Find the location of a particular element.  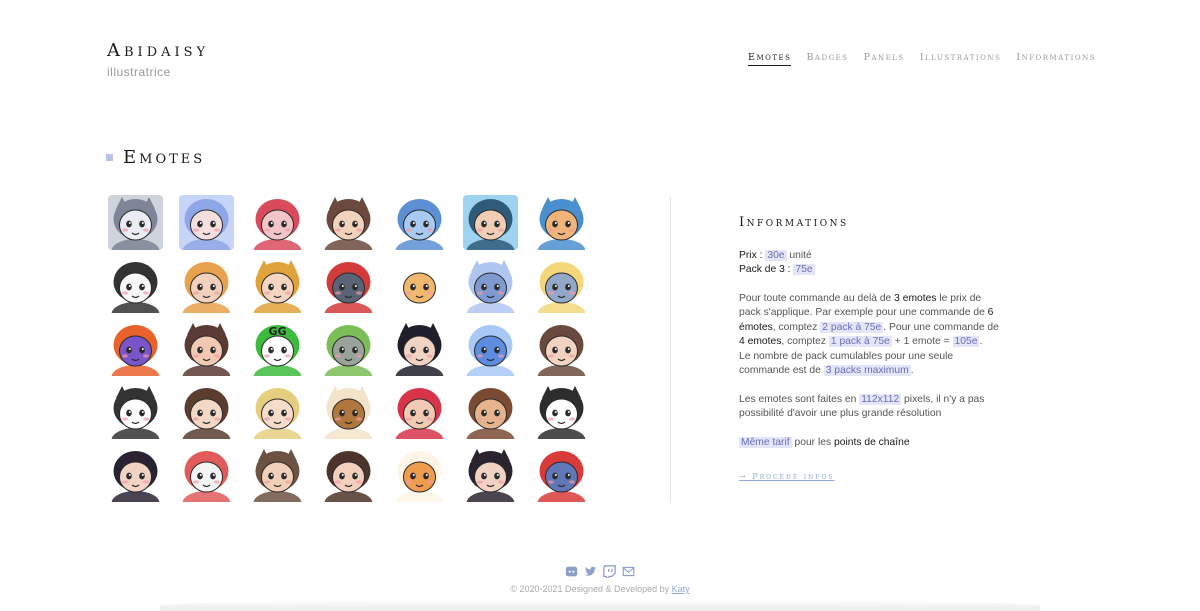

emote-panda-cry is located at coordinates (561, 411).